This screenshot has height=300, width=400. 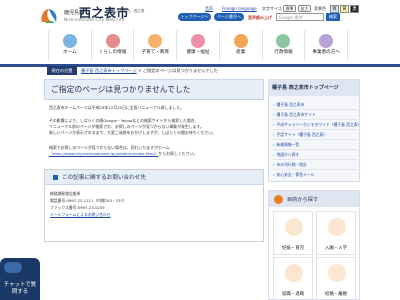 What do you see at coordinates (94, 19) in the screenshot?
I see `logo-subtitle: Nishinoomote City Web site` at bounding box center [94, 19].